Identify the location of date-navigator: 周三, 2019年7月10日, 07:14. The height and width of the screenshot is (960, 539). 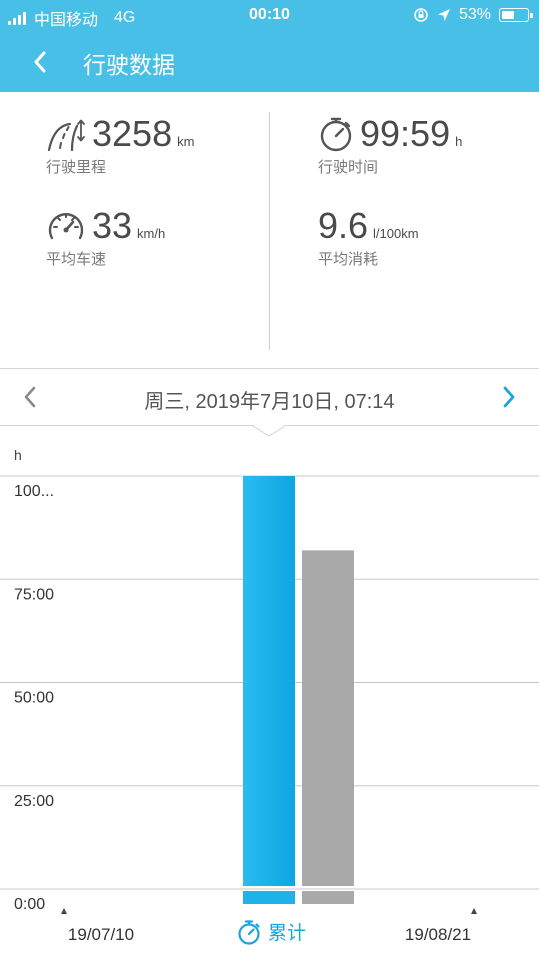
(269, 402).